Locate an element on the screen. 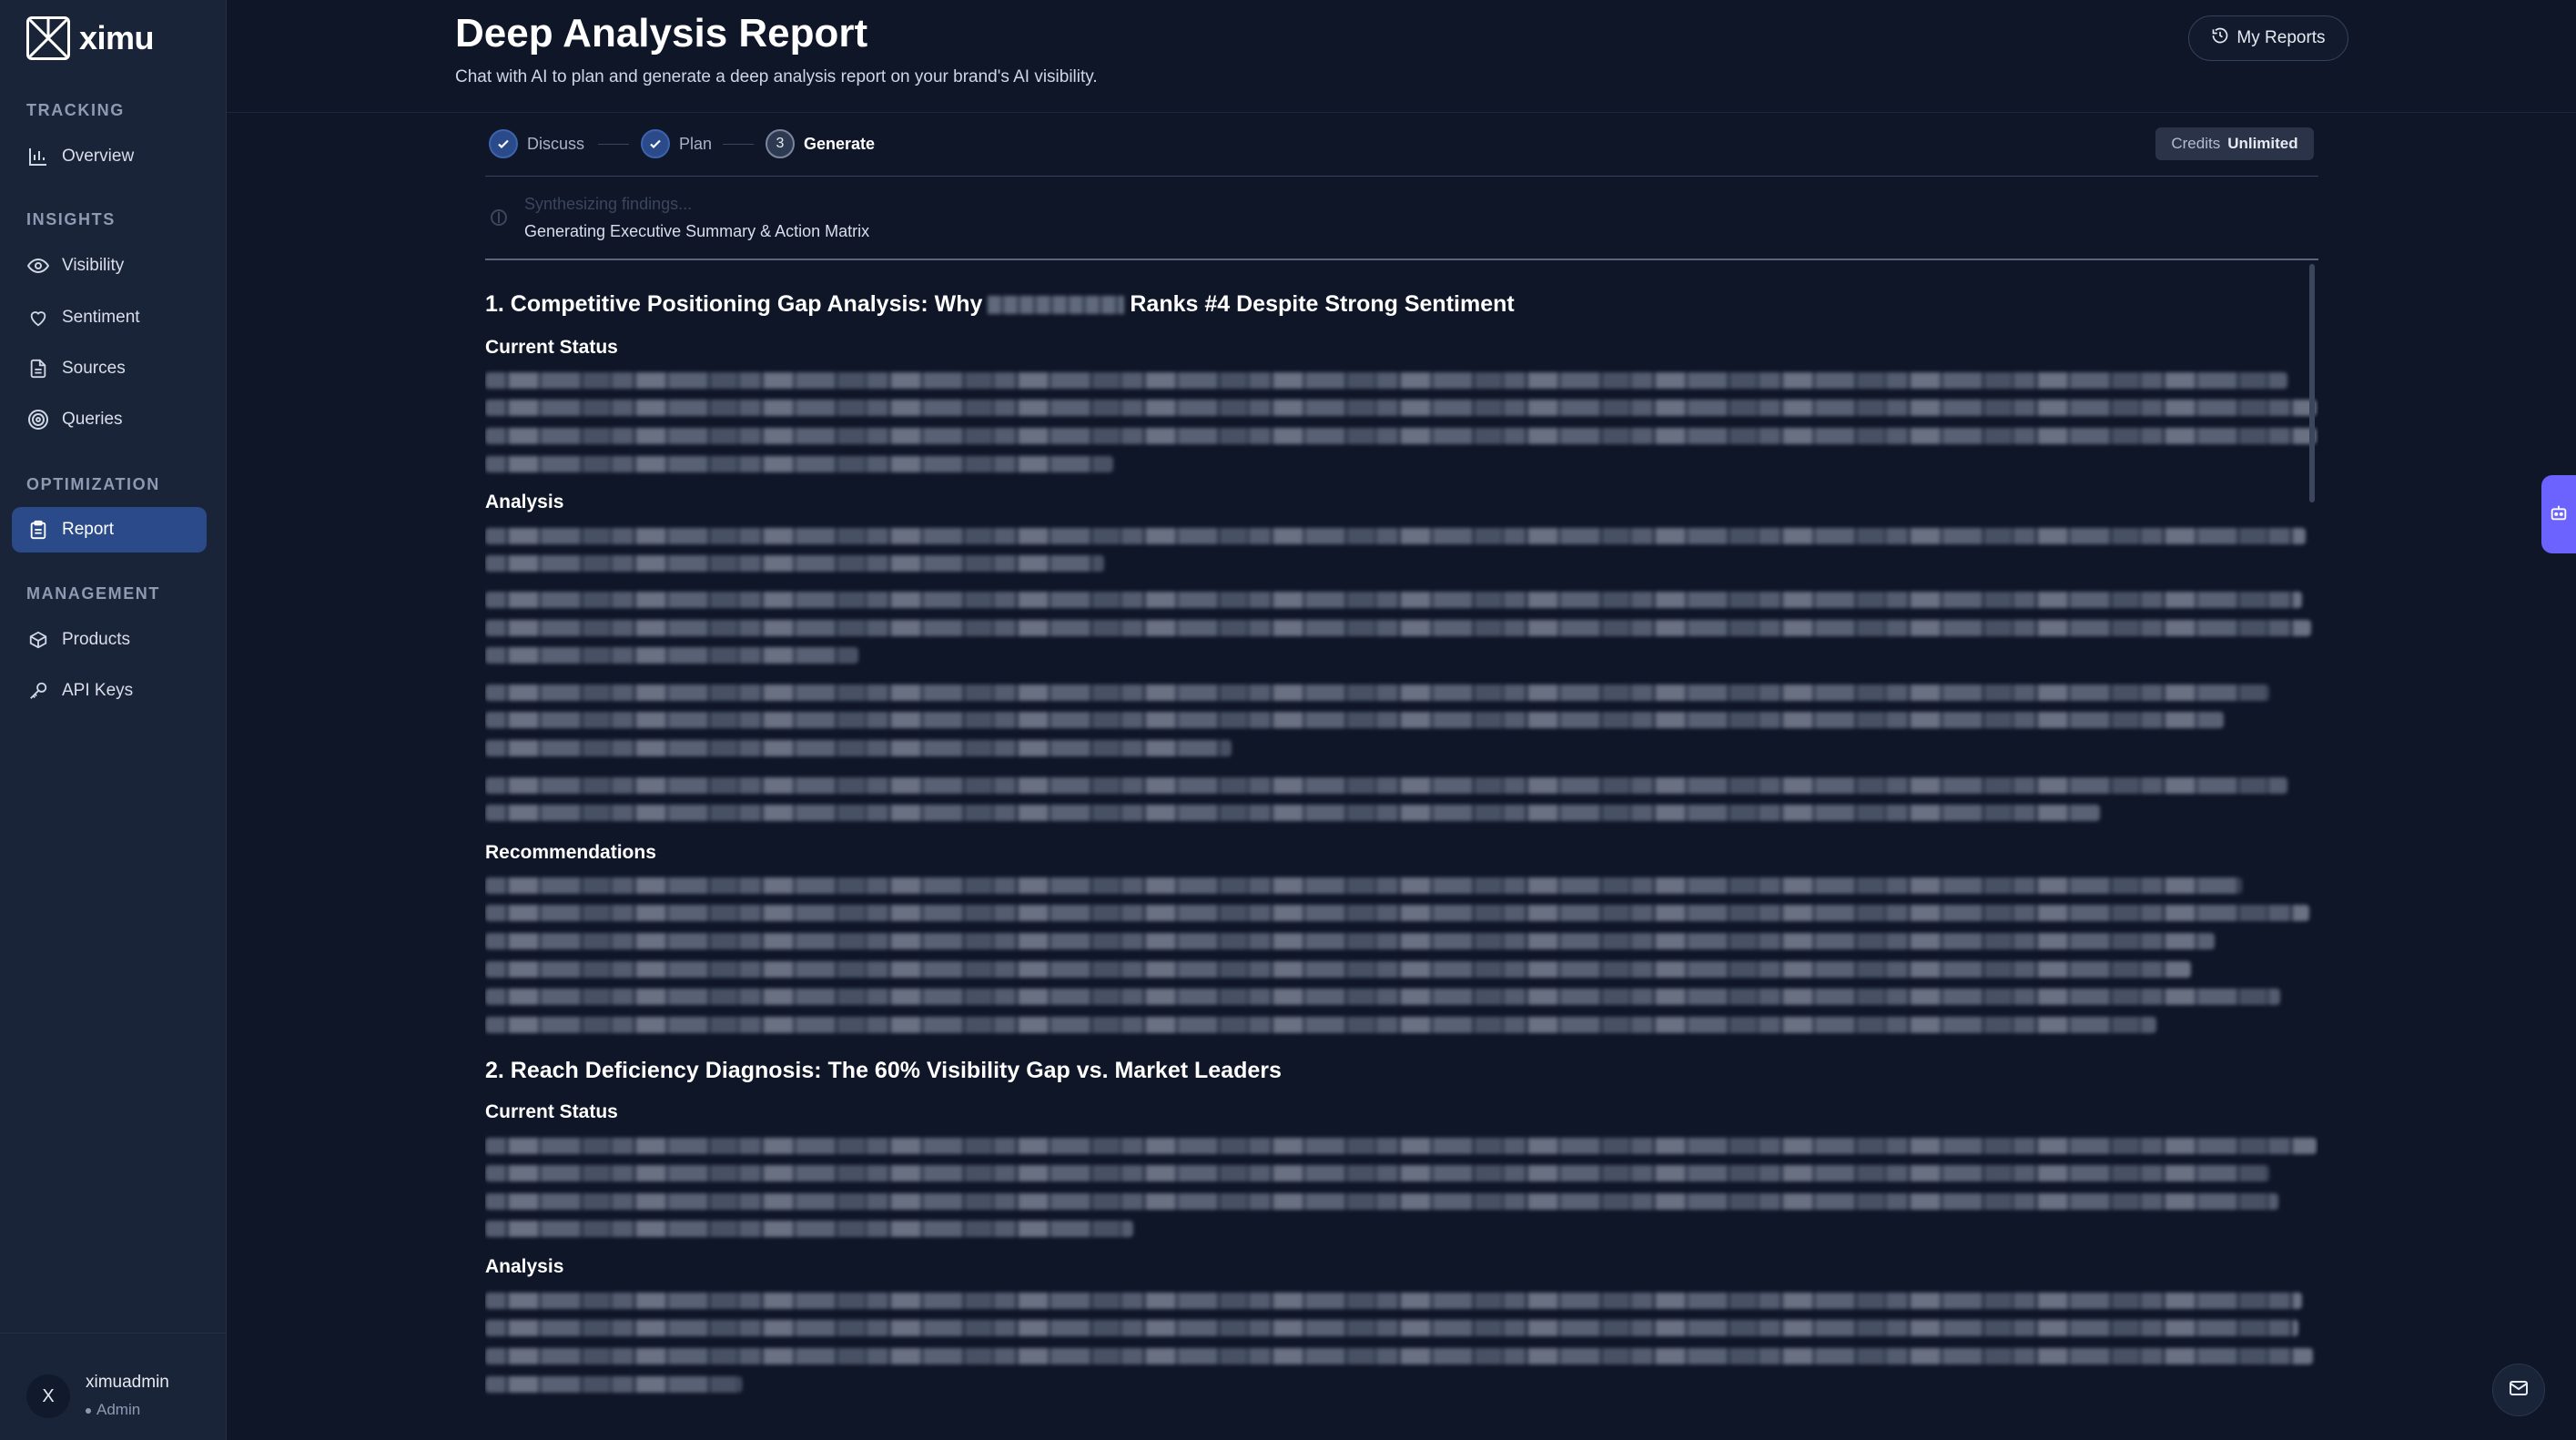 This screenshot has height=1440, width=2576. sidebar-item-visibility: Visibility is located at coordinates (109, 266).